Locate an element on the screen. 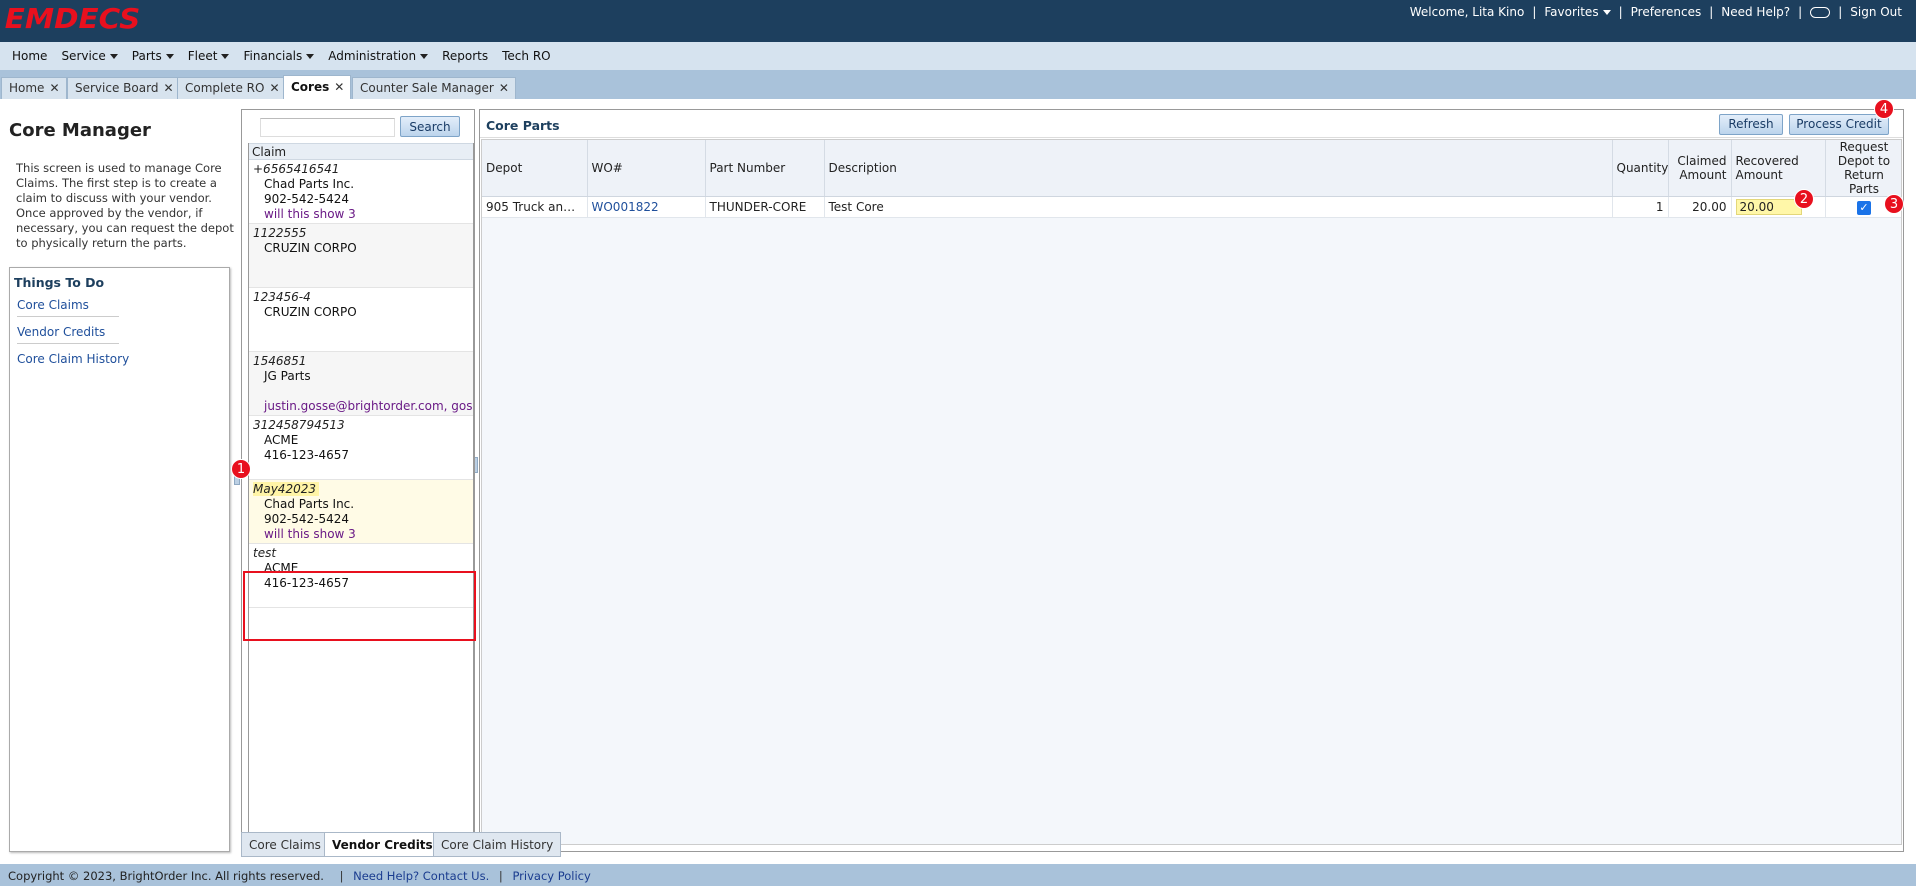  tab-service-board: Service Board ✕ is located at coordinates (124, 88).